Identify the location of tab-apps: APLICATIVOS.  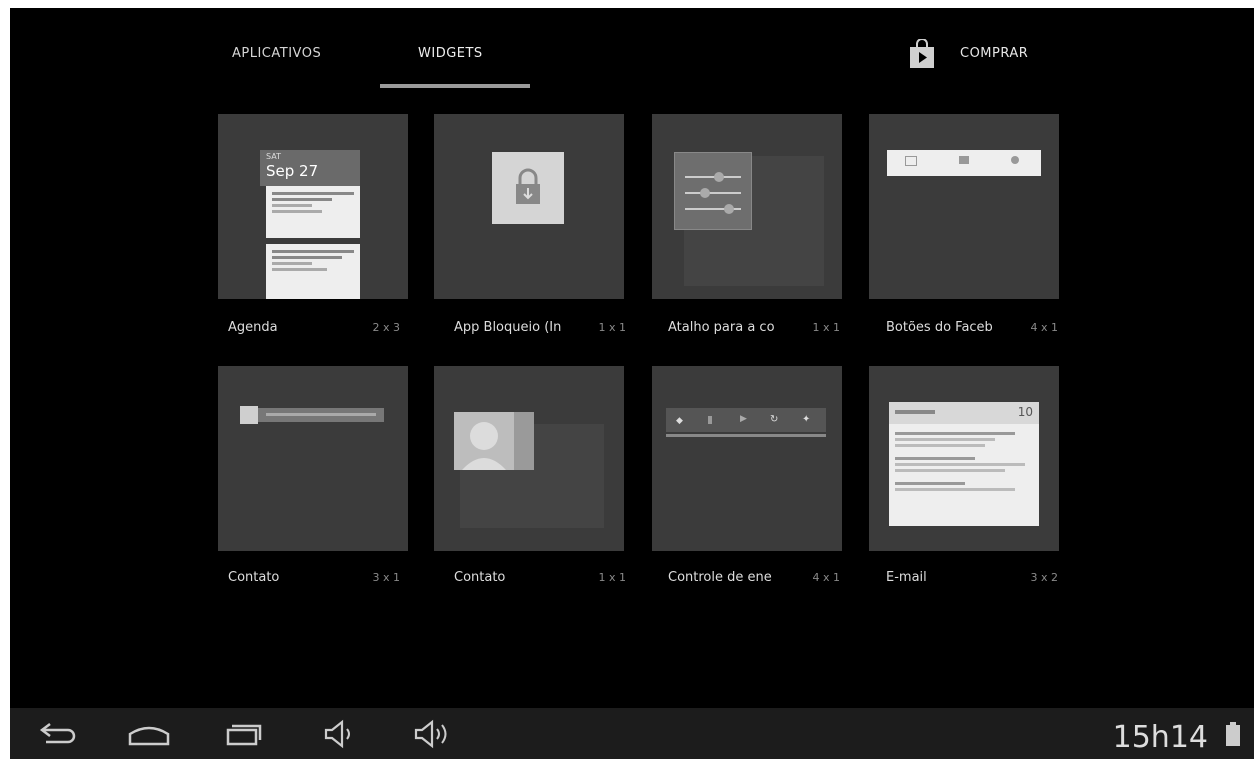
(276, 53).